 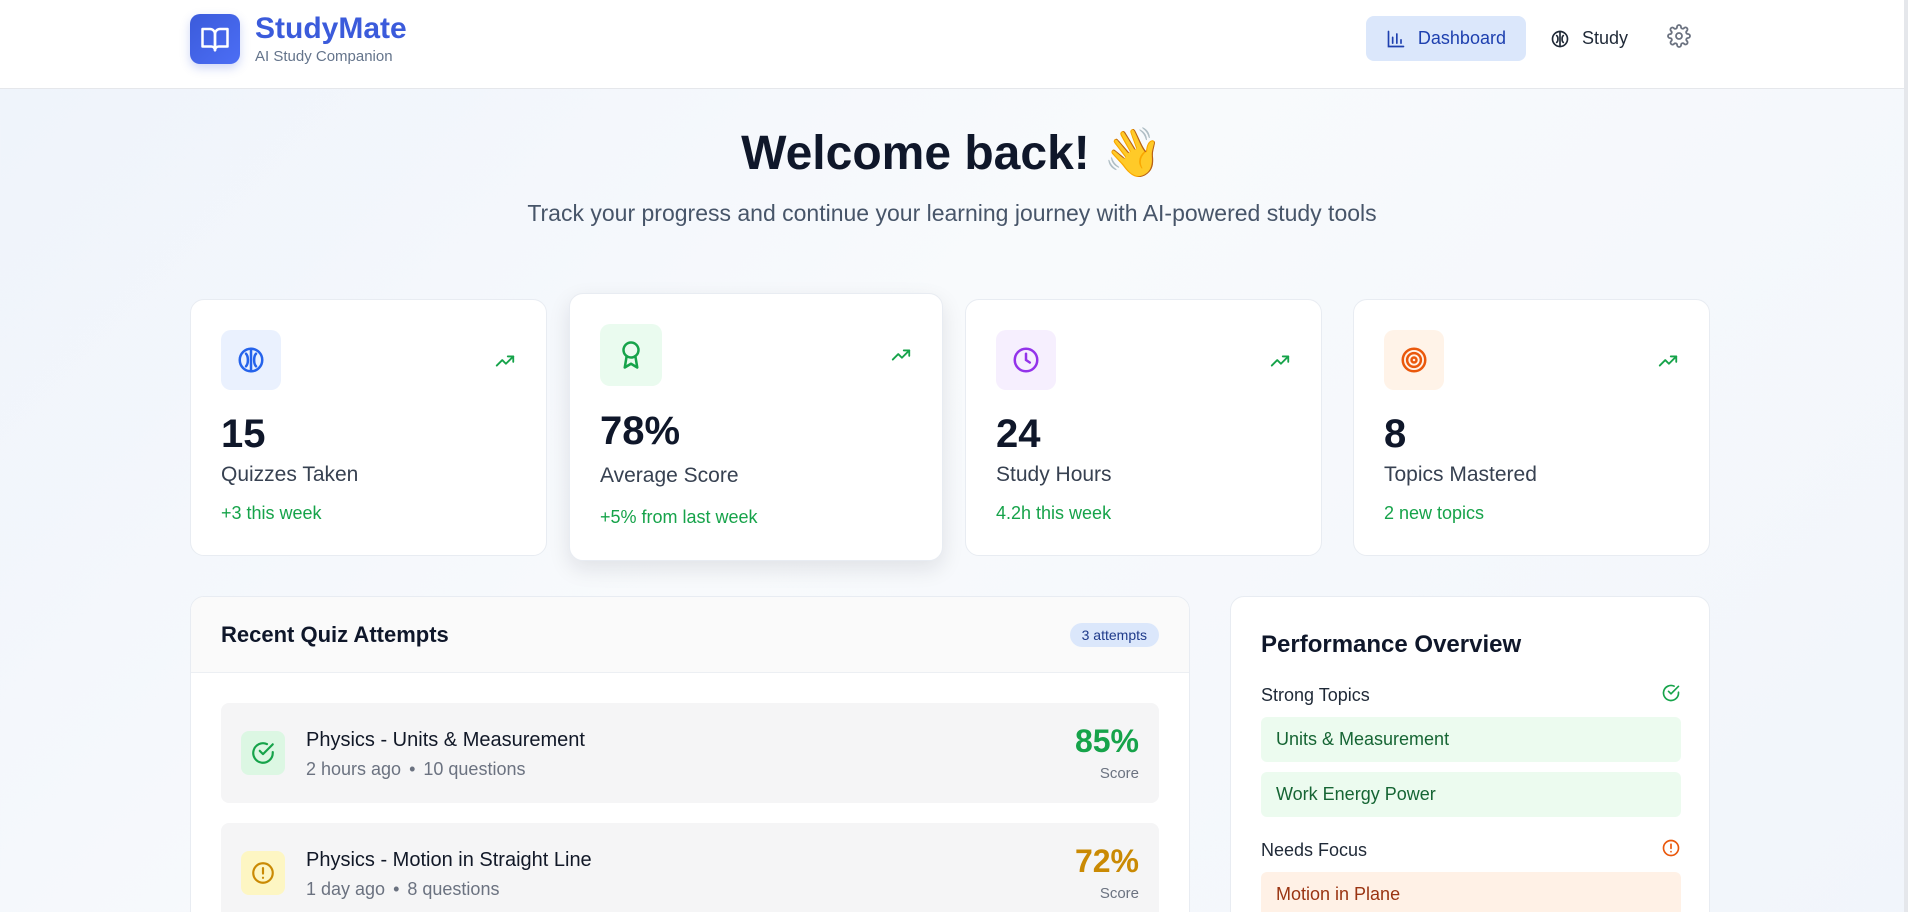 What do you see at coordinates (1054, 513) in the screenshot?
I see `stat-delta: 4.2h this week` at bounding box center [1054, 513].